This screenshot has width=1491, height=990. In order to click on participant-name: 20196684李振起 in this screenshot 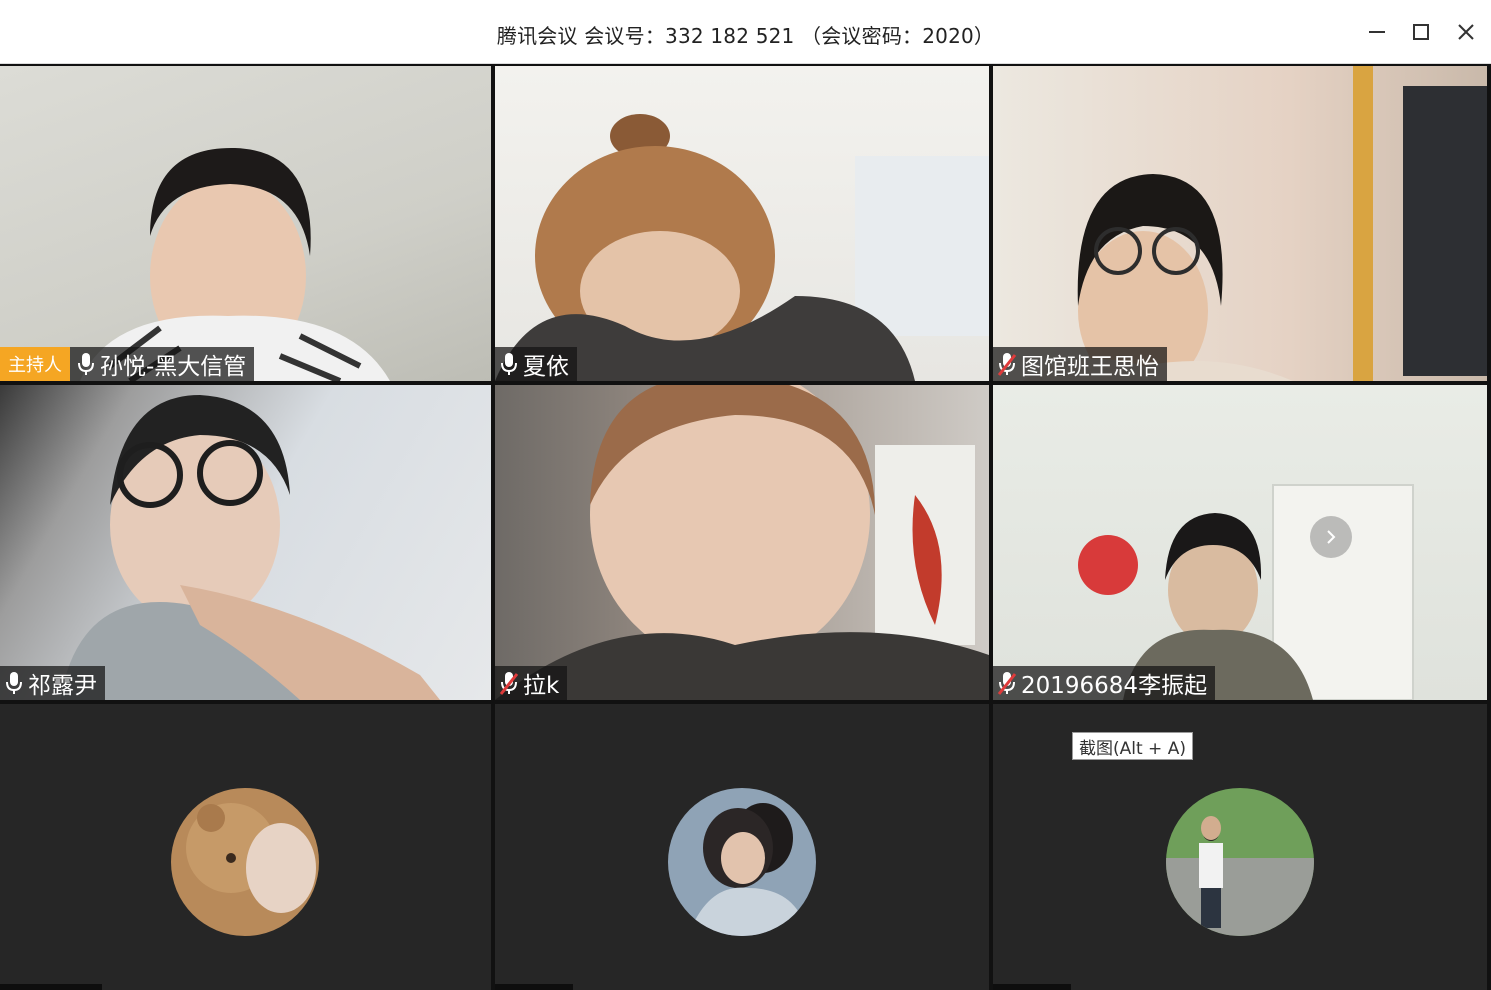, I will do `click(1114, 686)`.